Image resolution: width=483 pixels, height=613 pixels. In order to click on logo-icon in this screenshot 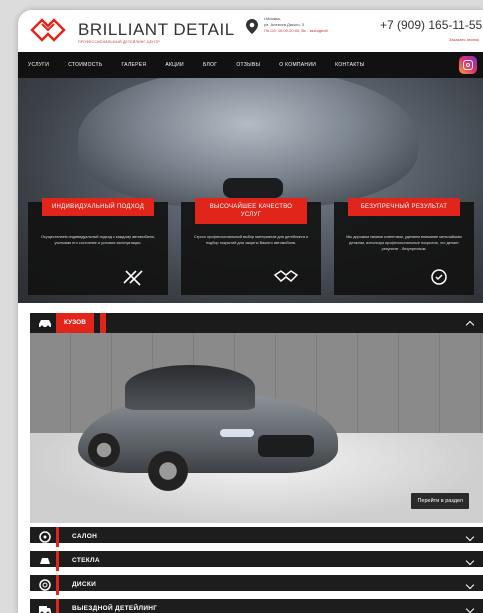, I will do `click(48, 30)`.